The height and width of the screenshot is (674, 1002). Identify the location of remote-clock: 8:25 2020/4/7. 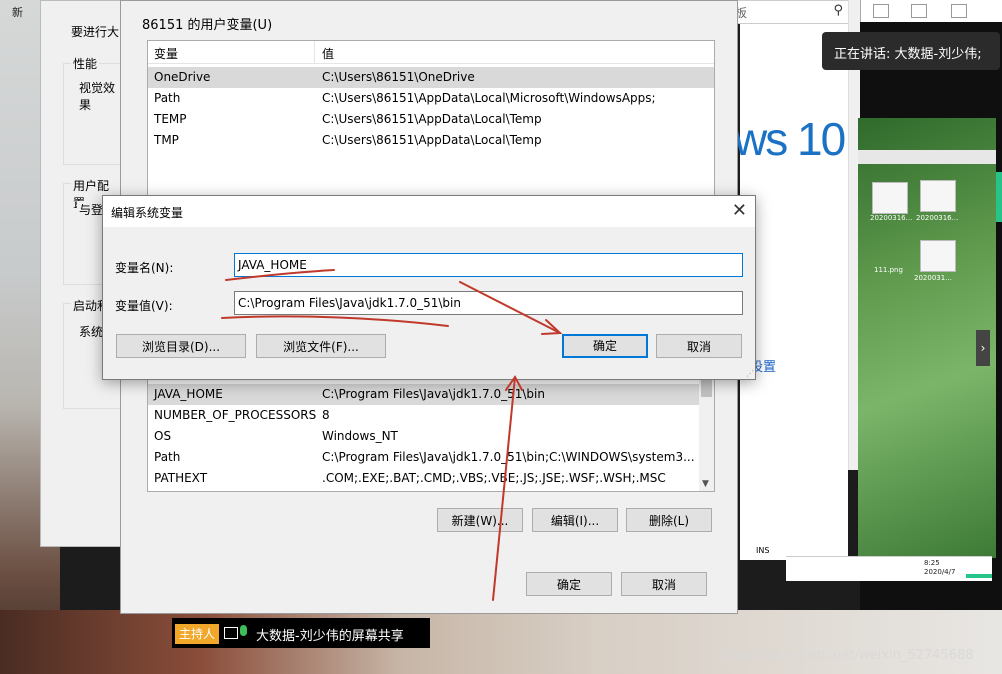
(939, 568).